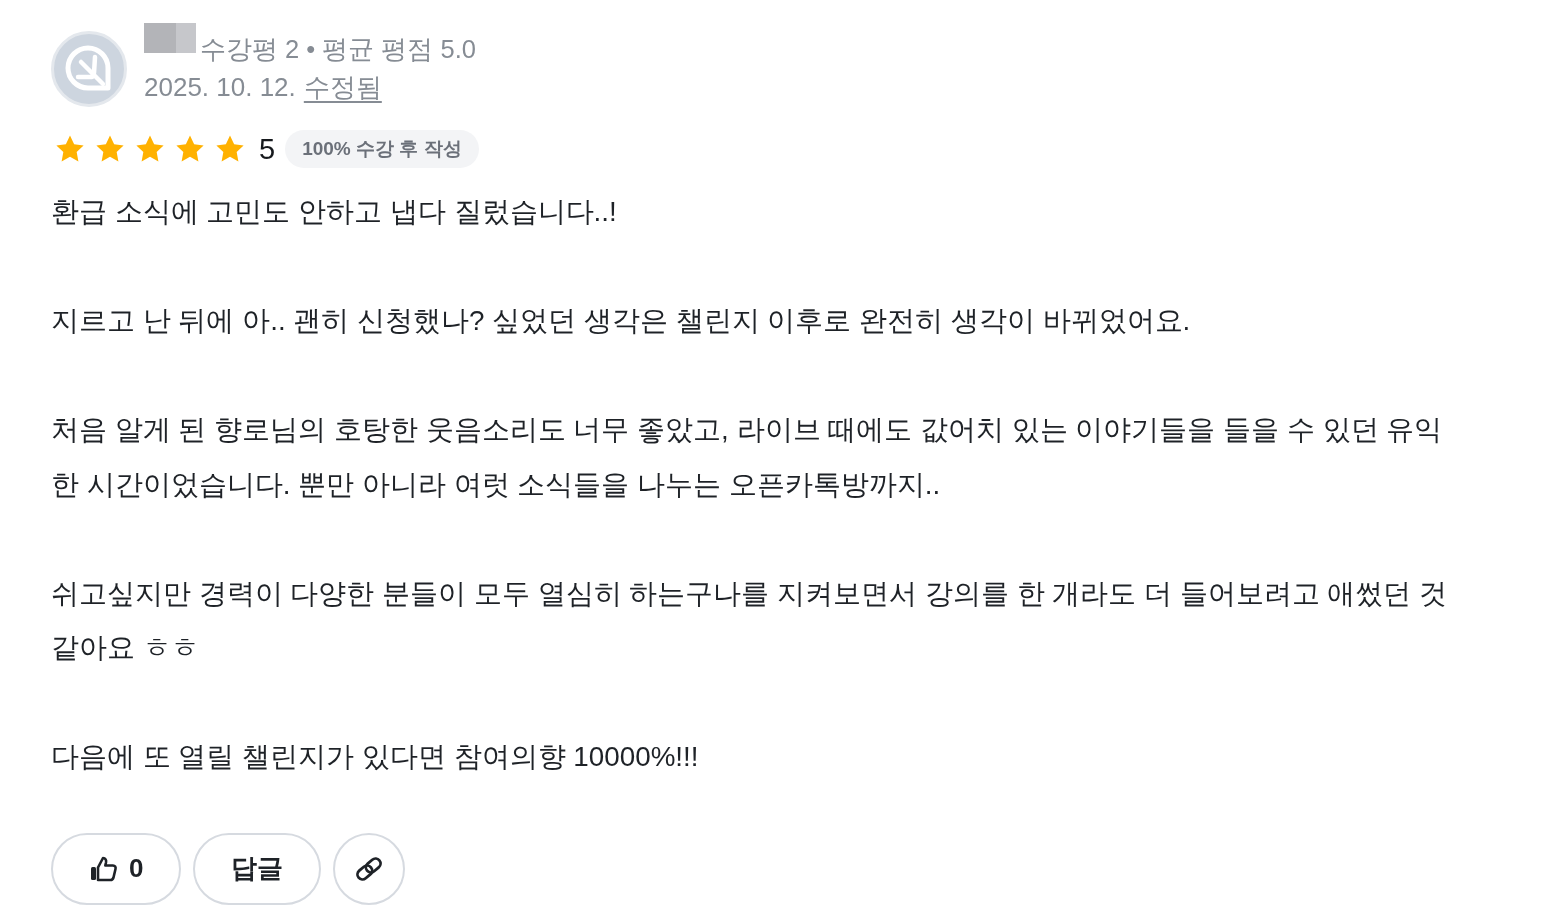 The height and width of the screenshot is (922, 1542). Describe the element at coordinates (382, 149) in the screenshot. I see `completion-badge: 100% 수강 후 작성` at that location.